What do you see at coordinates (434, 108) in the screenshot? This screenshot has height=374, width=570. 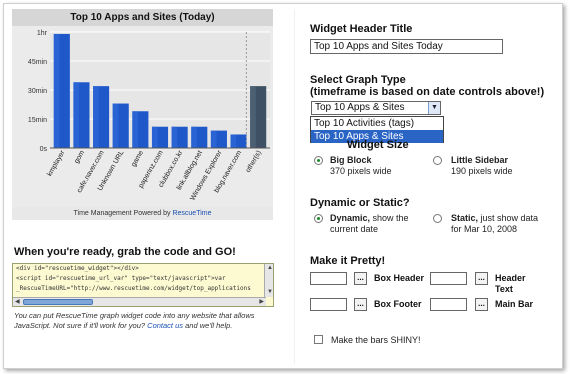 I see `chevron-down-icon: ▼` at bounding box center [434, 108].